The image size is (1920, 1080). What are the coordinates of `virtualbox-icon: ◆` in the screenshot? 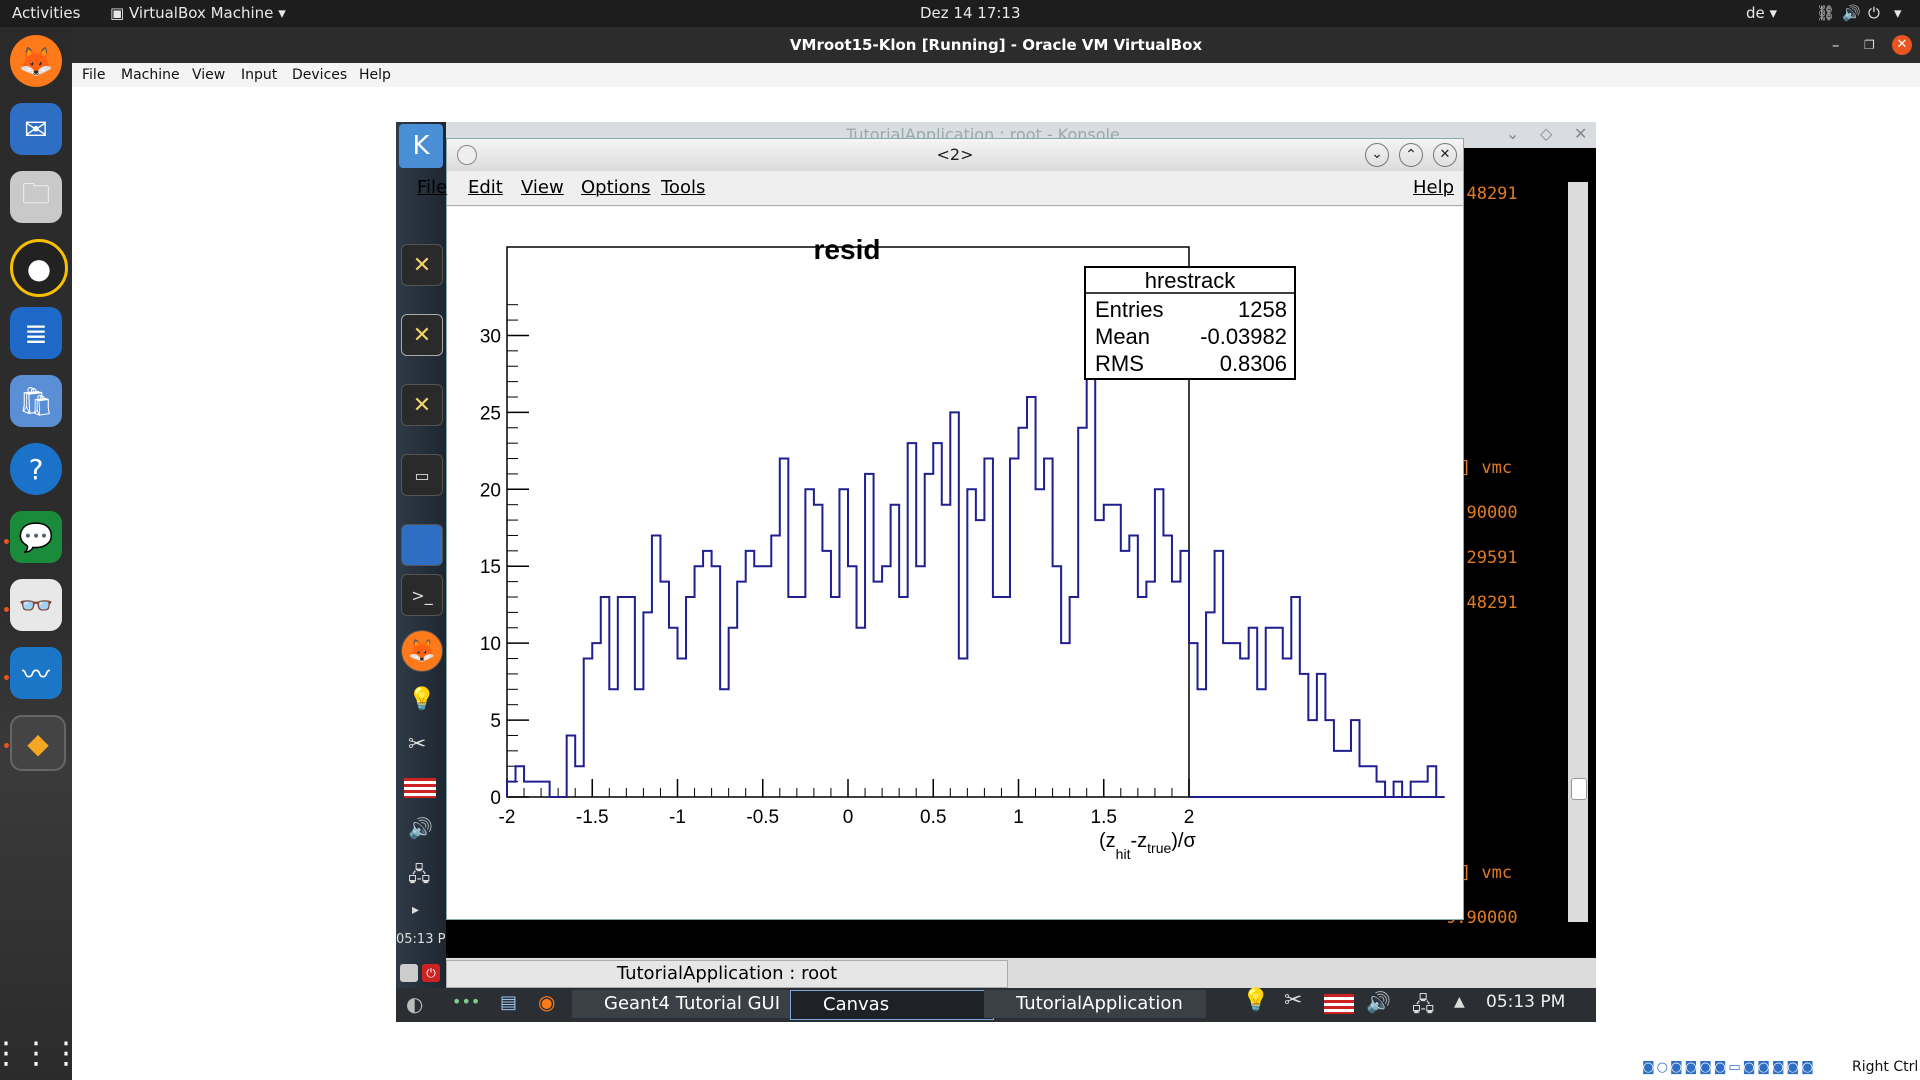 It's located at (38, 743).